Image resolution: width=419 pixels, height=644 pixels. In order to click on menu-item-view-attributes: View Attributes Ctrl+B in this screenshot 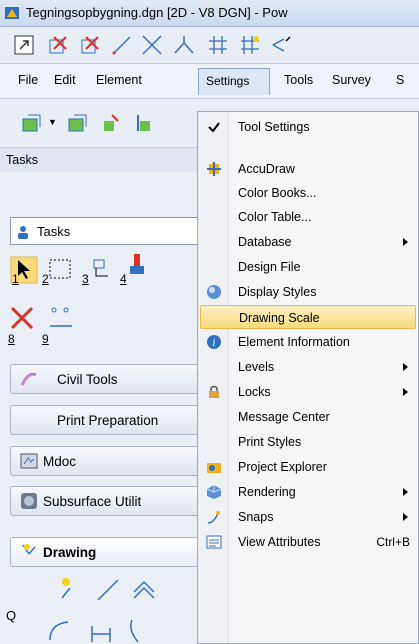, I will do `click(308, 542)`.